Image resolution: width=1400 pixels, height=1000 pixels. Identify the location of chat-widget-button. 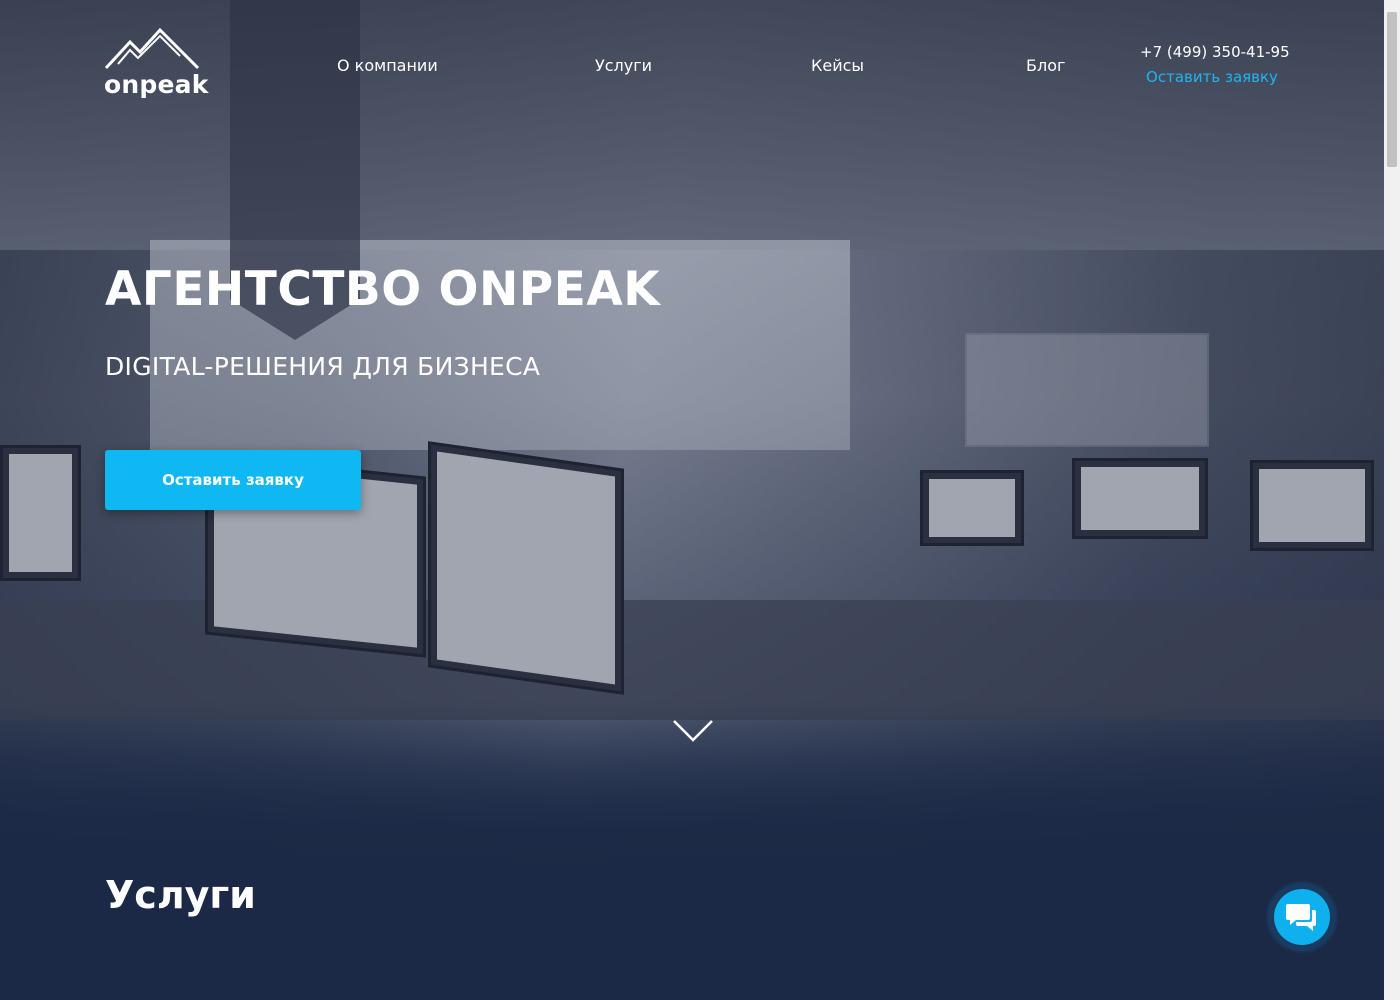
(1302, 917).